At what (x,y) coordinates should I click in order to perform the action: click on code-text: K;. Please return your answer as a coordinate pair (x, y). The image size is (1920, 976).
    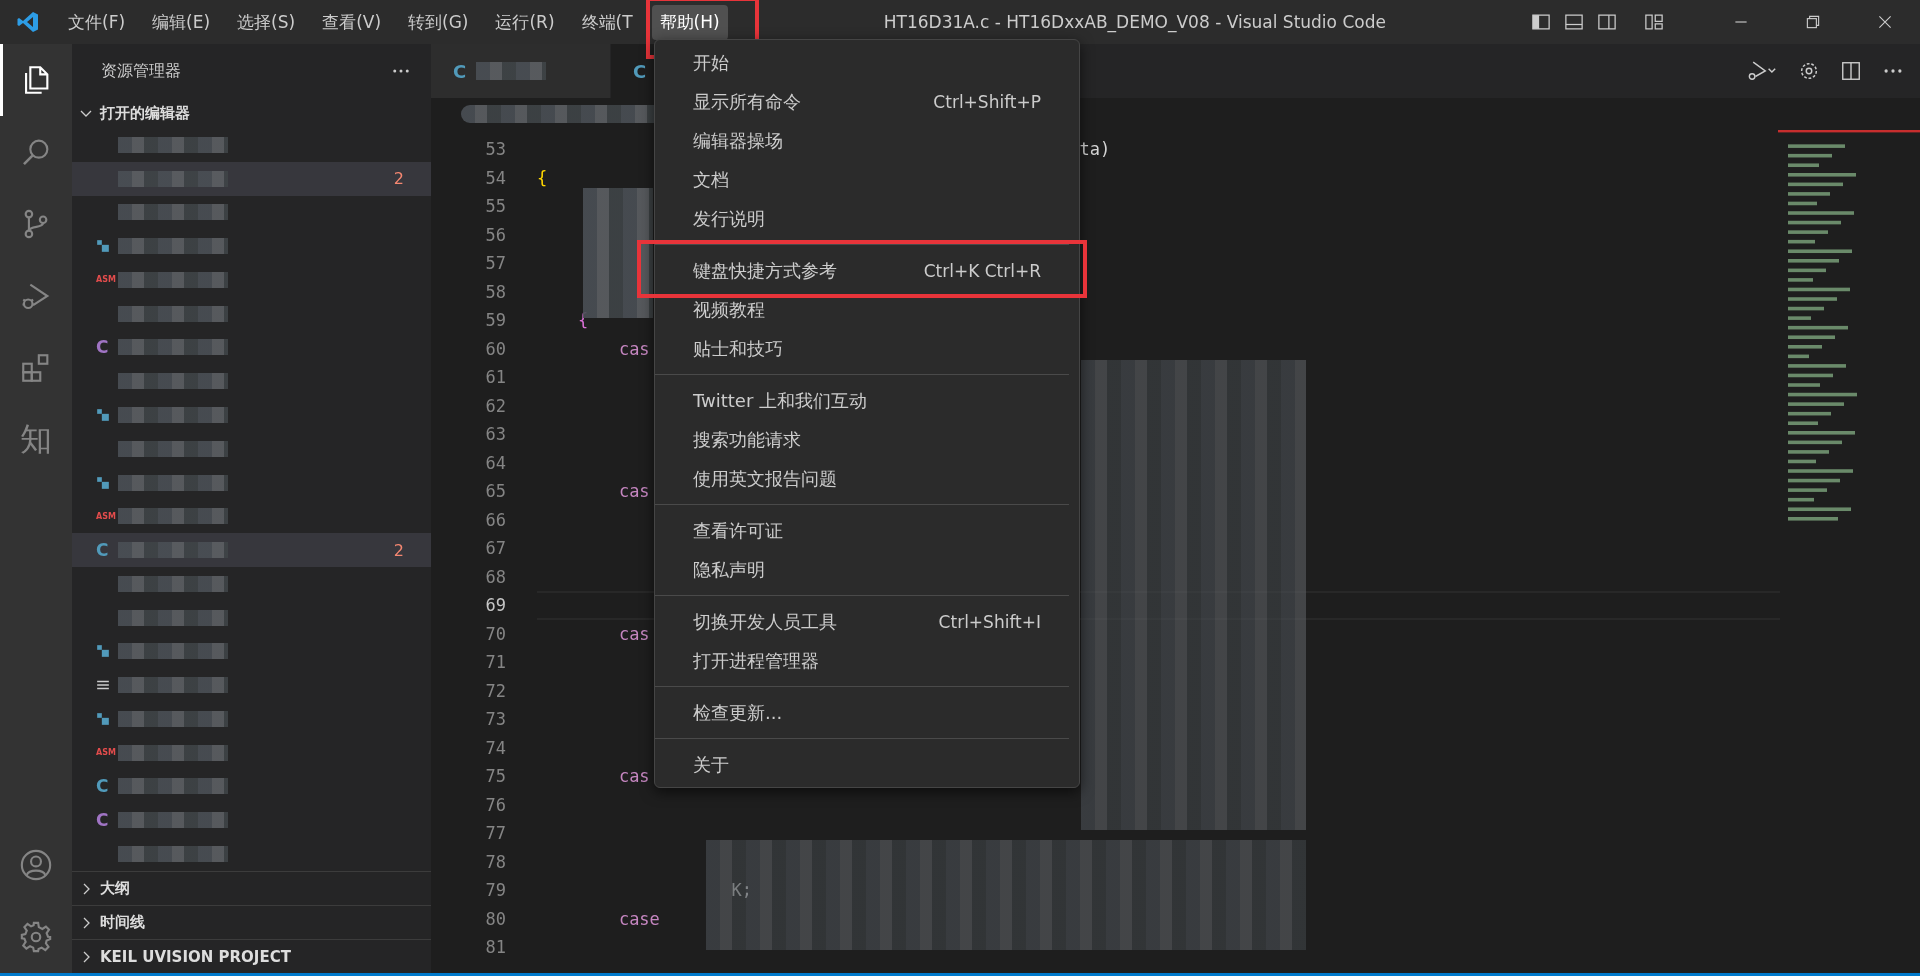
    Looking at the image, I should click on (741, 890).